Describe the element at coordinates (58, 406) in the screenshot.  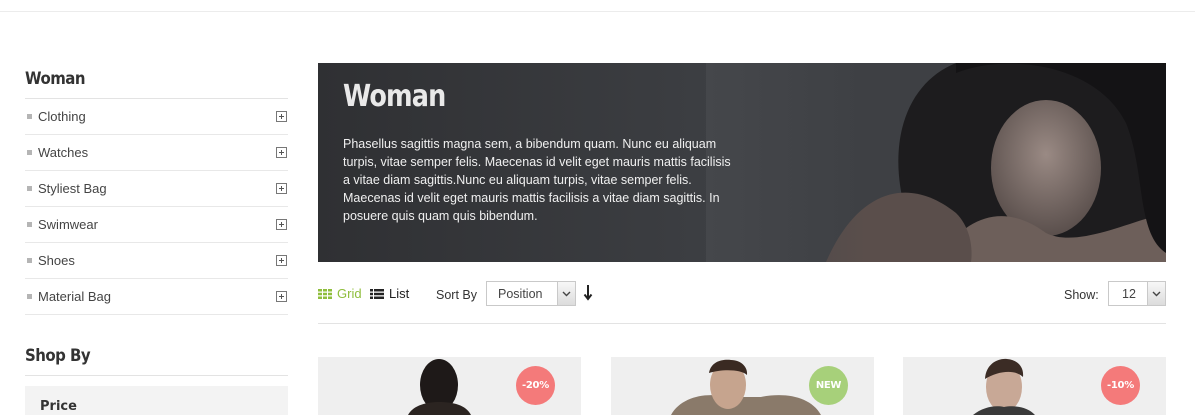
I see `price-filter-label: Price` at that location.